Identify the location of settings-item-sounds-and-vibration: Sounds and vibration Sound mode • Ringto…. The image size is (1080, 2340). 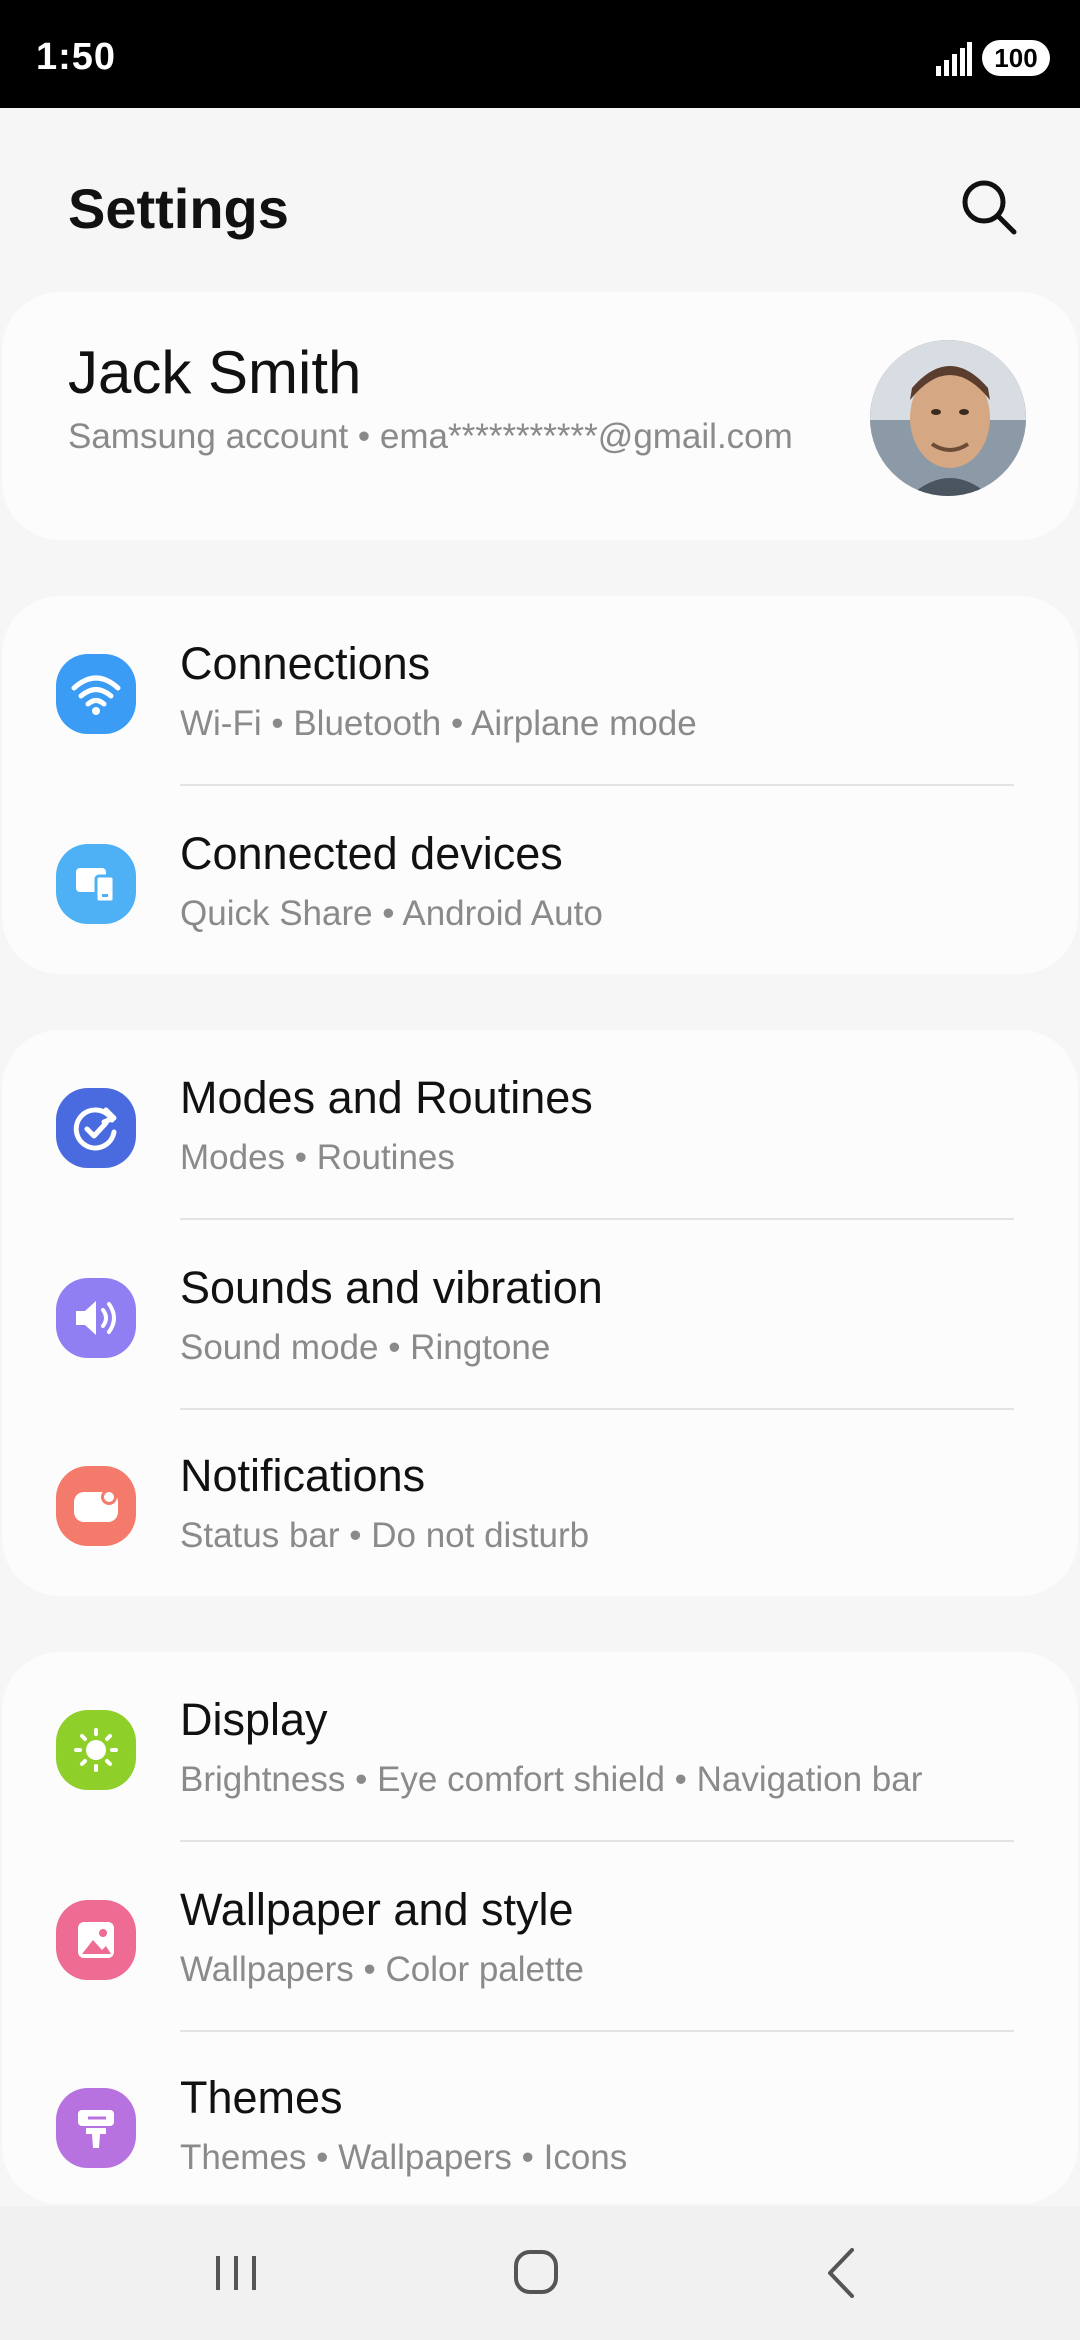
(540, 1314).